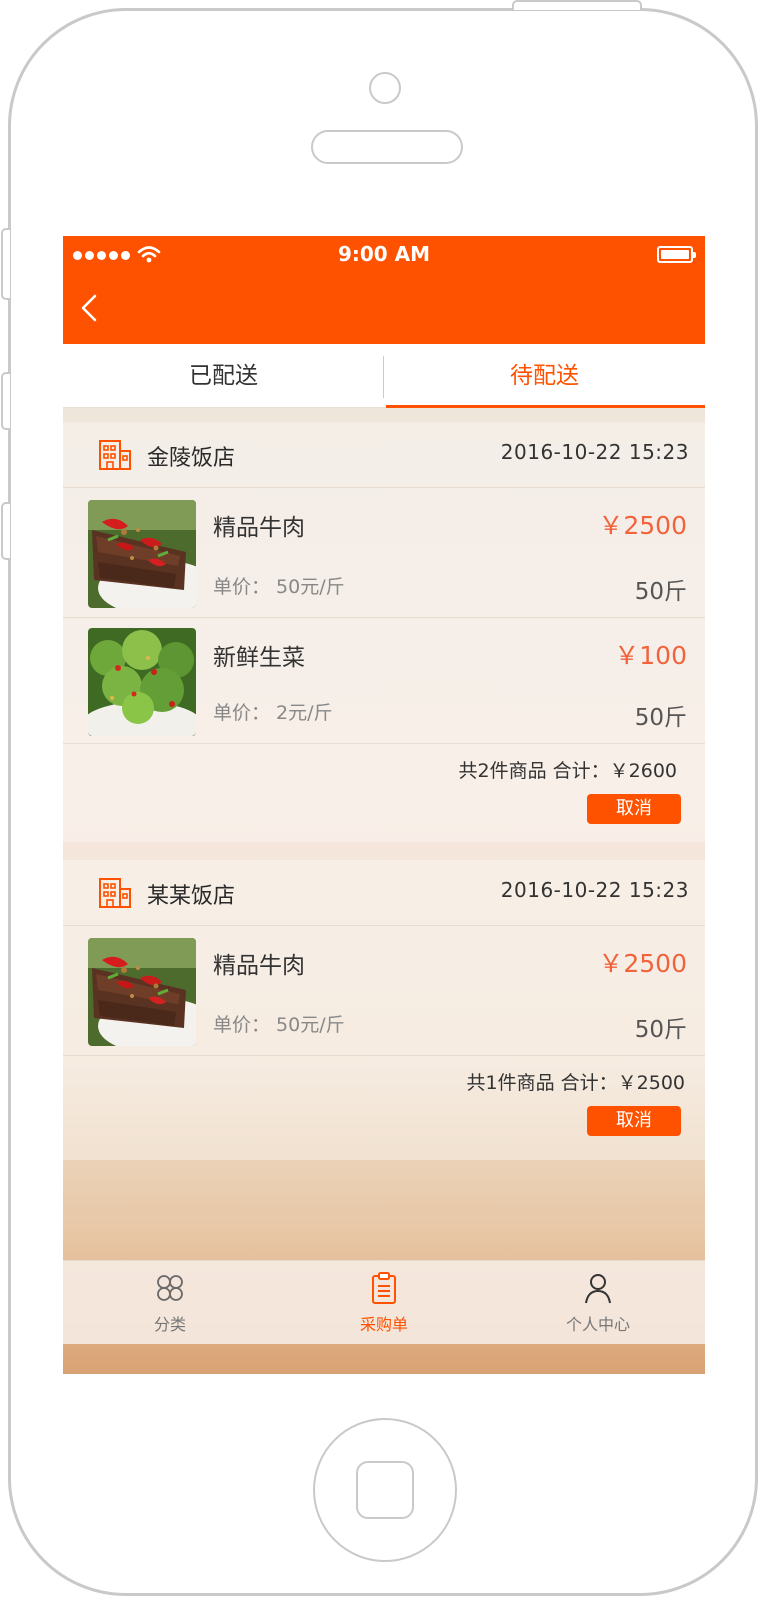 The width and height of the screenshot is (770, 1604). What do you see at coordinates (676, 254) in the screenshot?
I see `battery-icon` at bounding box center [676, 254].